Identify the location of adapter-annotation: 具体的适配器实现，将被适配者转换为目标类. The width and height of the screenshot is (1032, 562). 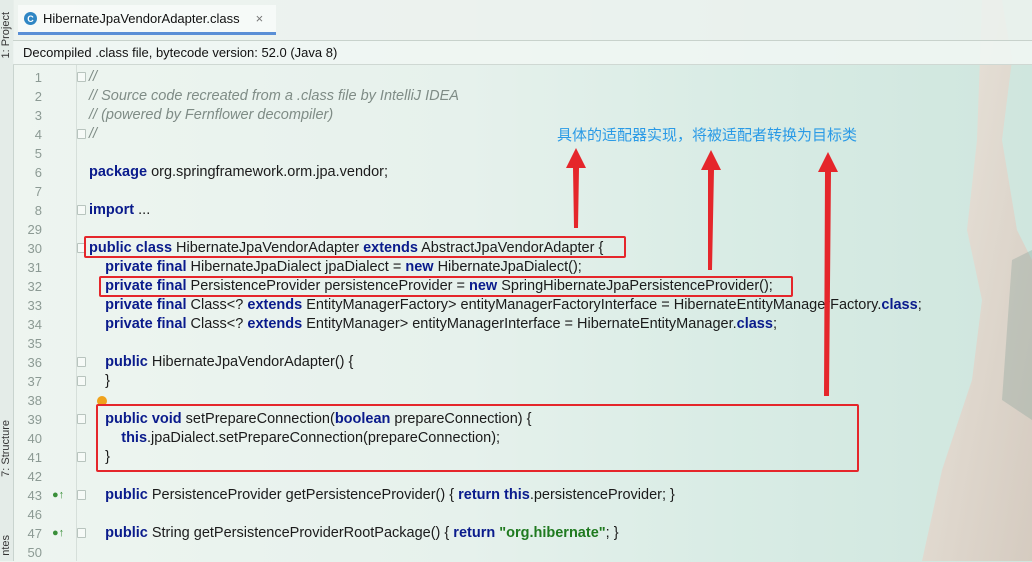
(707, 135).